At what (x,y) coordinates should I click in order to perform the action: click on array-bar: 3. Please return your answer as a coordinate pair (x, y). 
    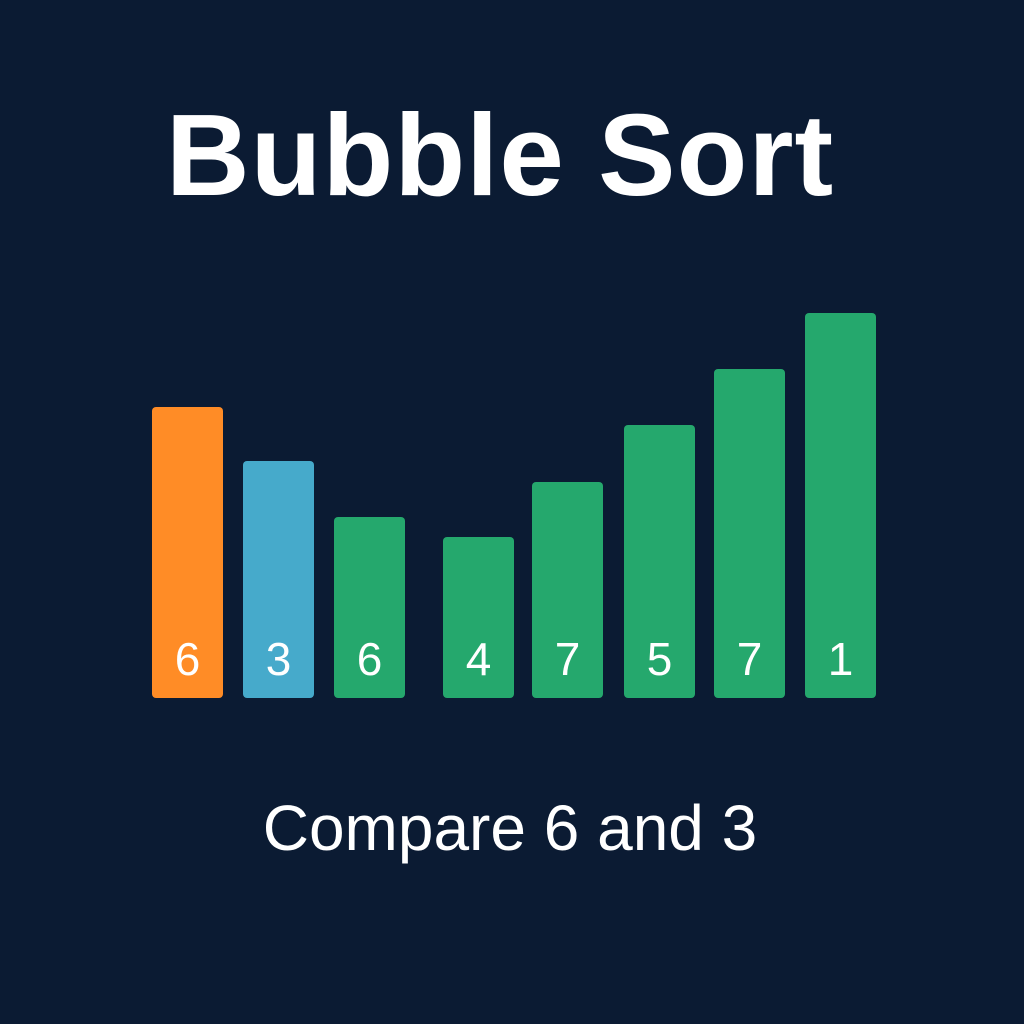
    Looking at the image, I should click on (278, 579).